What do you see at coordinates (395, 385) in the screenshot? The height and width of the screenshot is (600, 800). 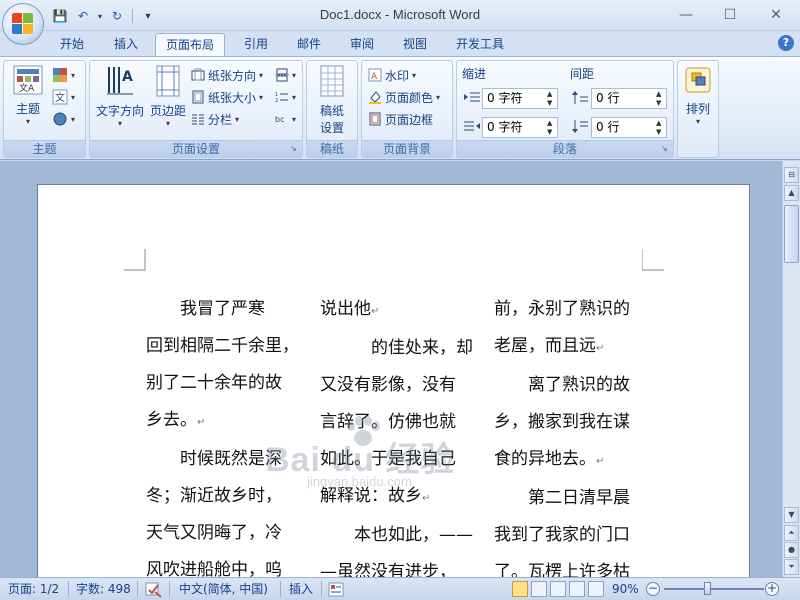 I see `document-text-line: 又没有影像，没有` at bounding box center [395, 385].